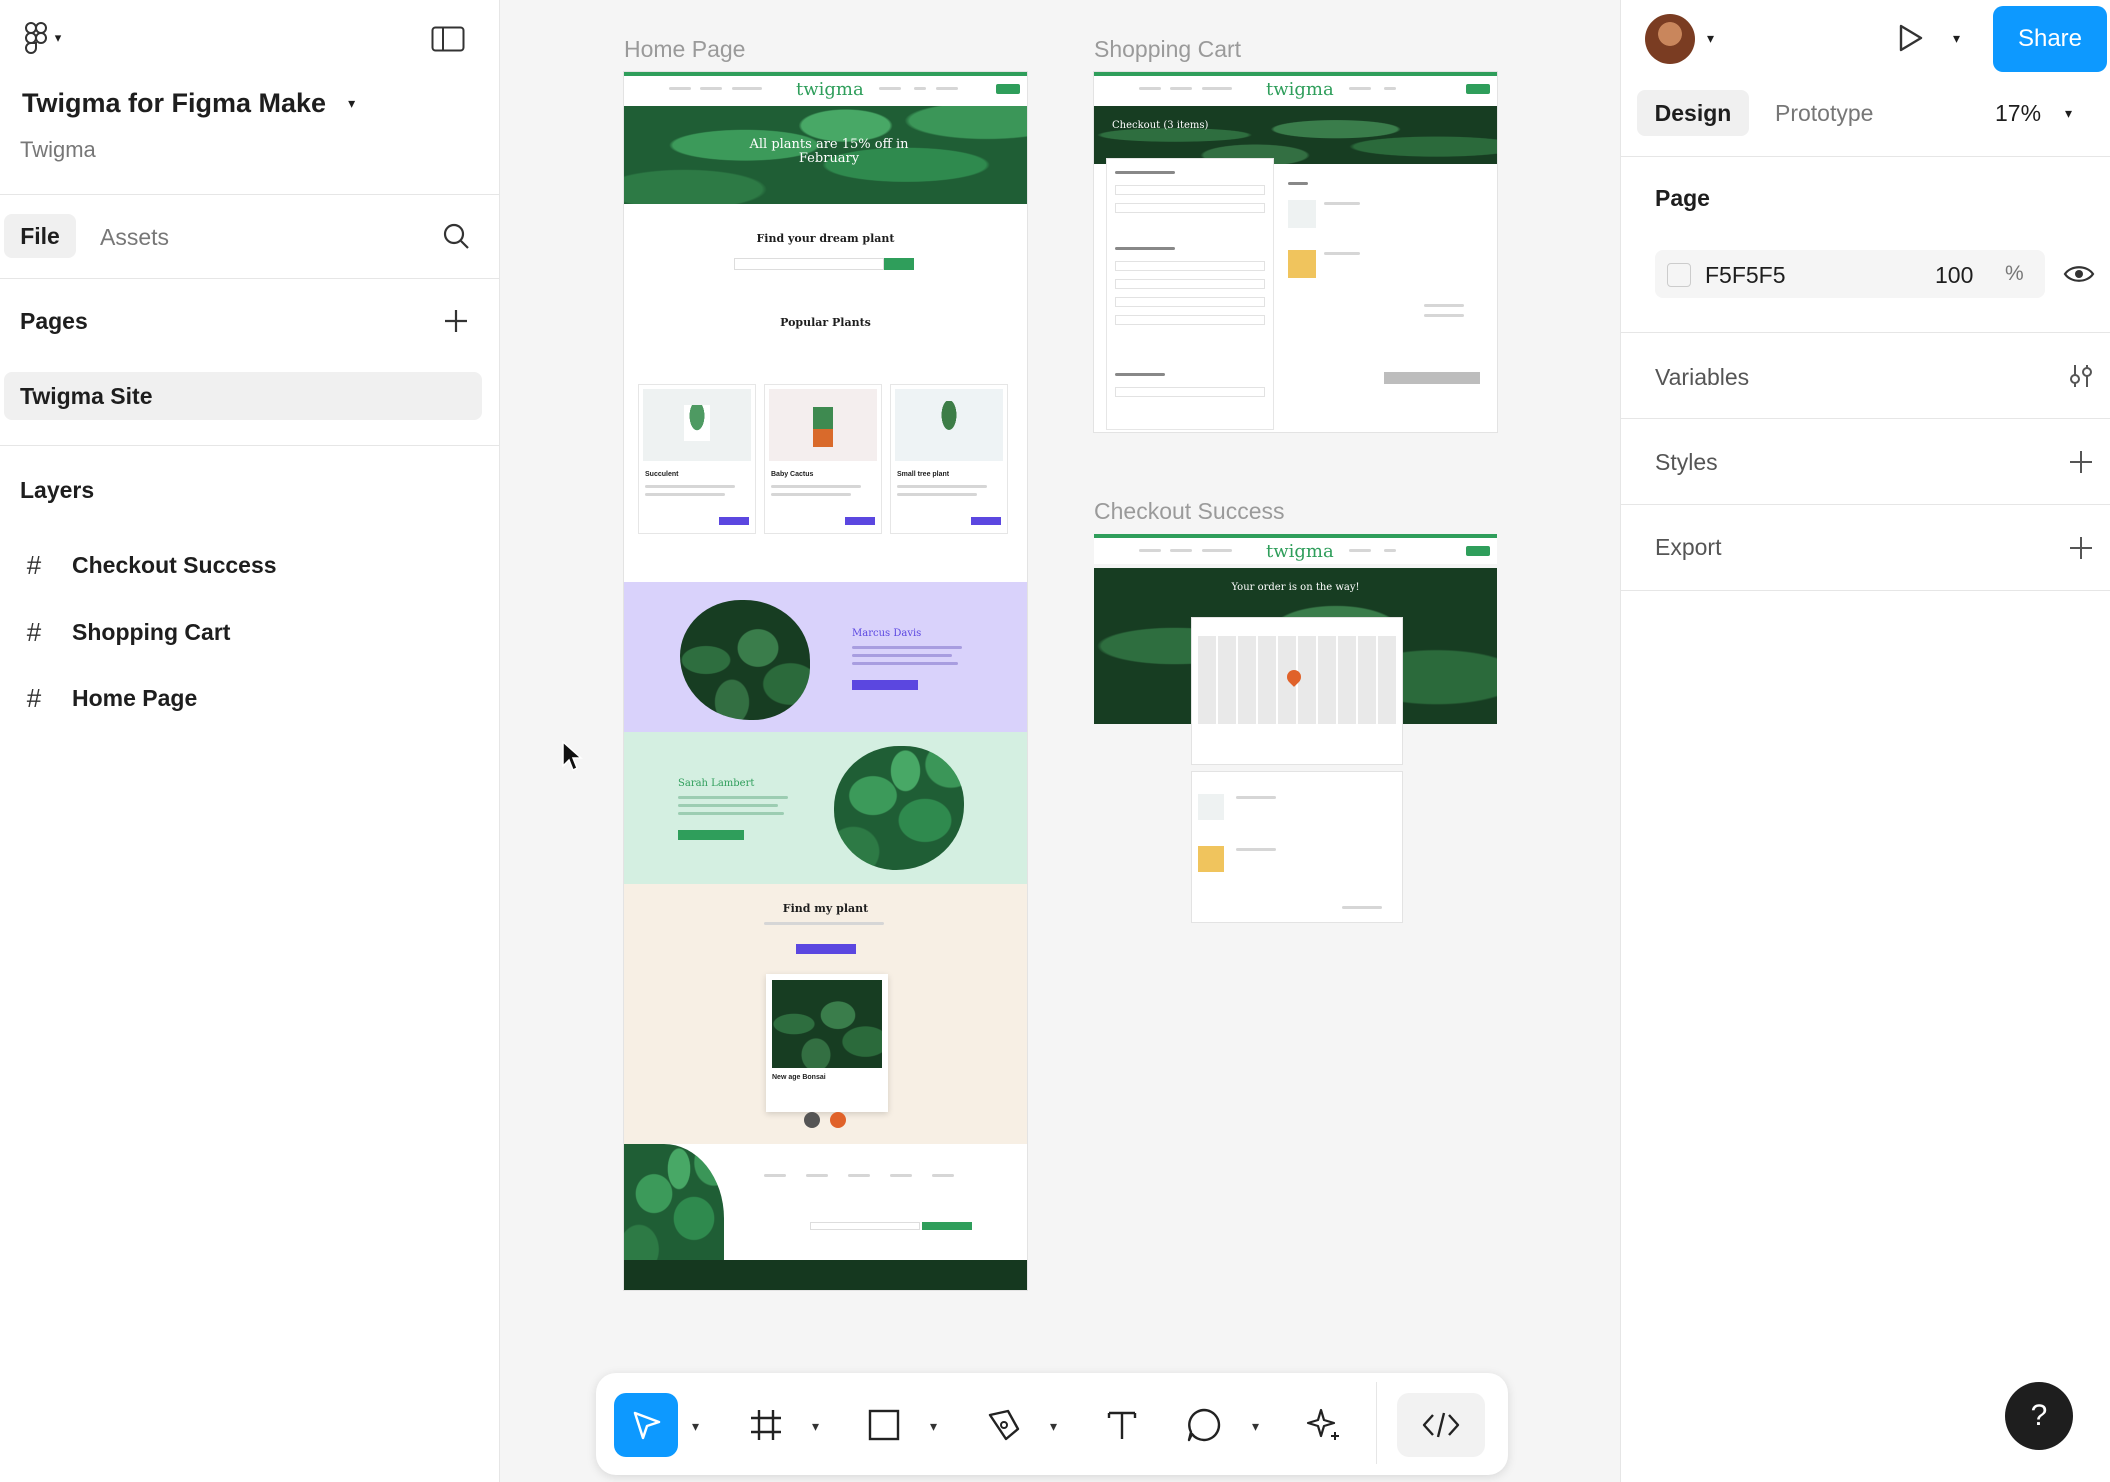  I want to click on sidebar-toggle-icon, so click(448, 39).